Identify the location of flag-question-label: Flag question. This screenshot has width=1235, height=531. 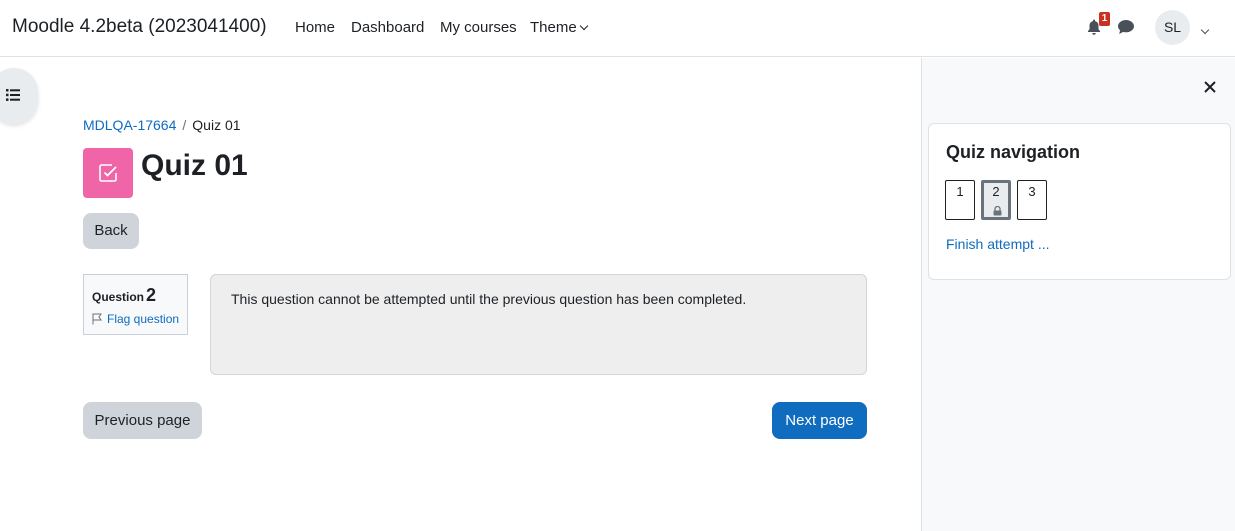
(143, 319).